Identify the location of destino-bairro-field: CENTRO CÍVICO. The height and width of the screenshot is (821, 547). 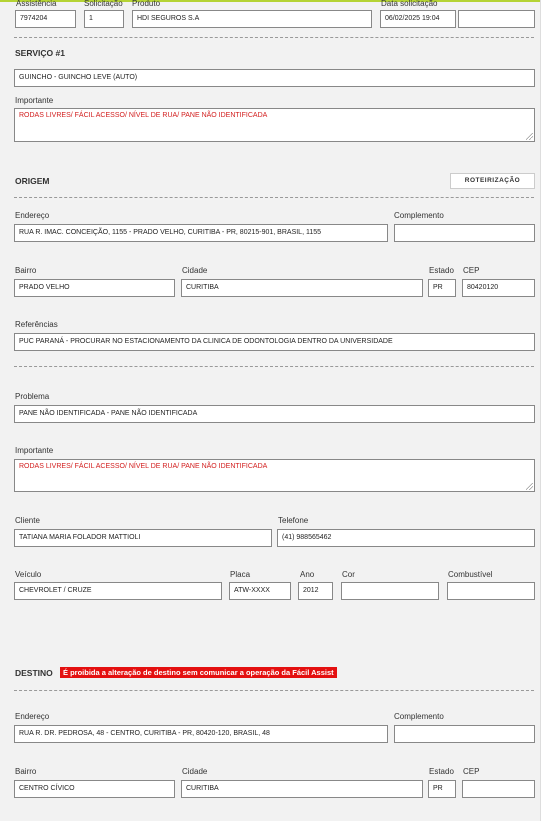
(94, 789).